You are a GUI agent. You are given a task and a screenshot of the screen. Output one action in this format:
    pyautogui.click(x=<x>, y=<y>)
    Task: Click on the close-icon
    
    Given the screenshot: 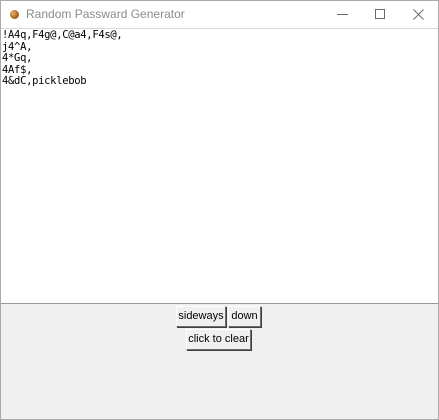 What is the action you would take?
    pyautogui.click(x=418, y=14)
    